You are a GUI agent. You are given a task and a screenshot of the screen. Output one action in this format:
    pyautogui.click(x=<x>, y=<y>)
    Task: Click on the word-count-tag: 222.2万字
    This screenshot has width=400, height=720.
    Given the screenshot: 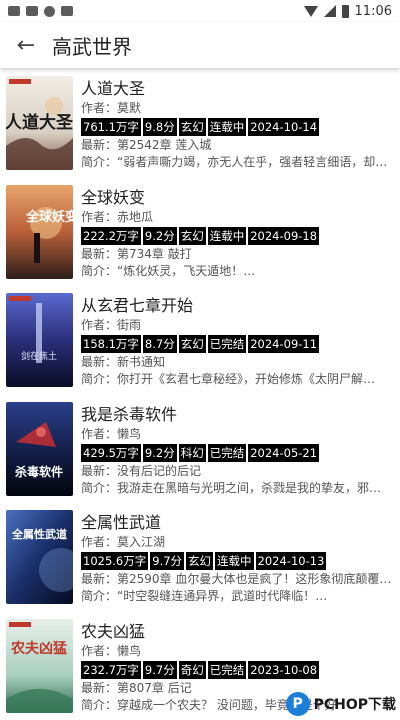 What is the action you would take?
    pyautogui.click(x=111, y=235)
    